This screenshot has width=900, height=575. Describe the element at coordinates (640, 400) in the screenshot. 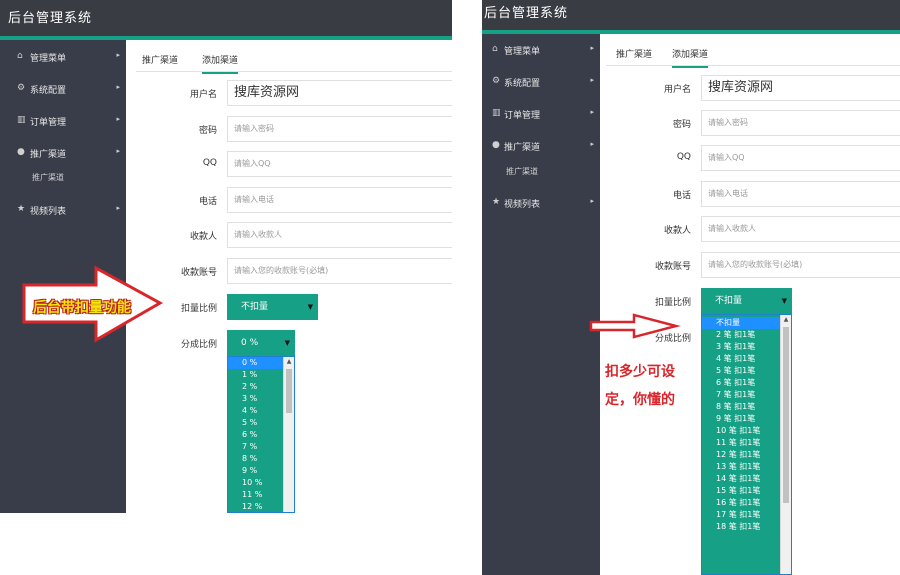

I see `annotation-configurable-line2: 定，你懂的` at that location.